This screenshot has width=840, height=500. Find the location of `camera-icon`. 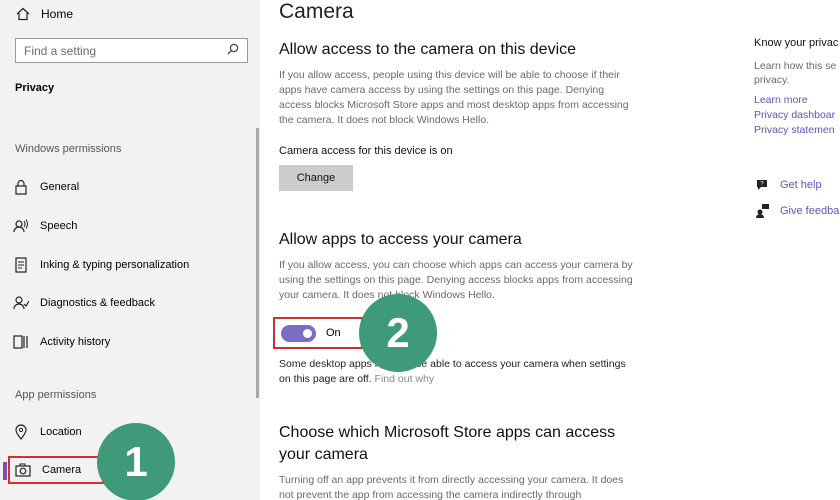

camera-icon is located at coordinates (23, 470).